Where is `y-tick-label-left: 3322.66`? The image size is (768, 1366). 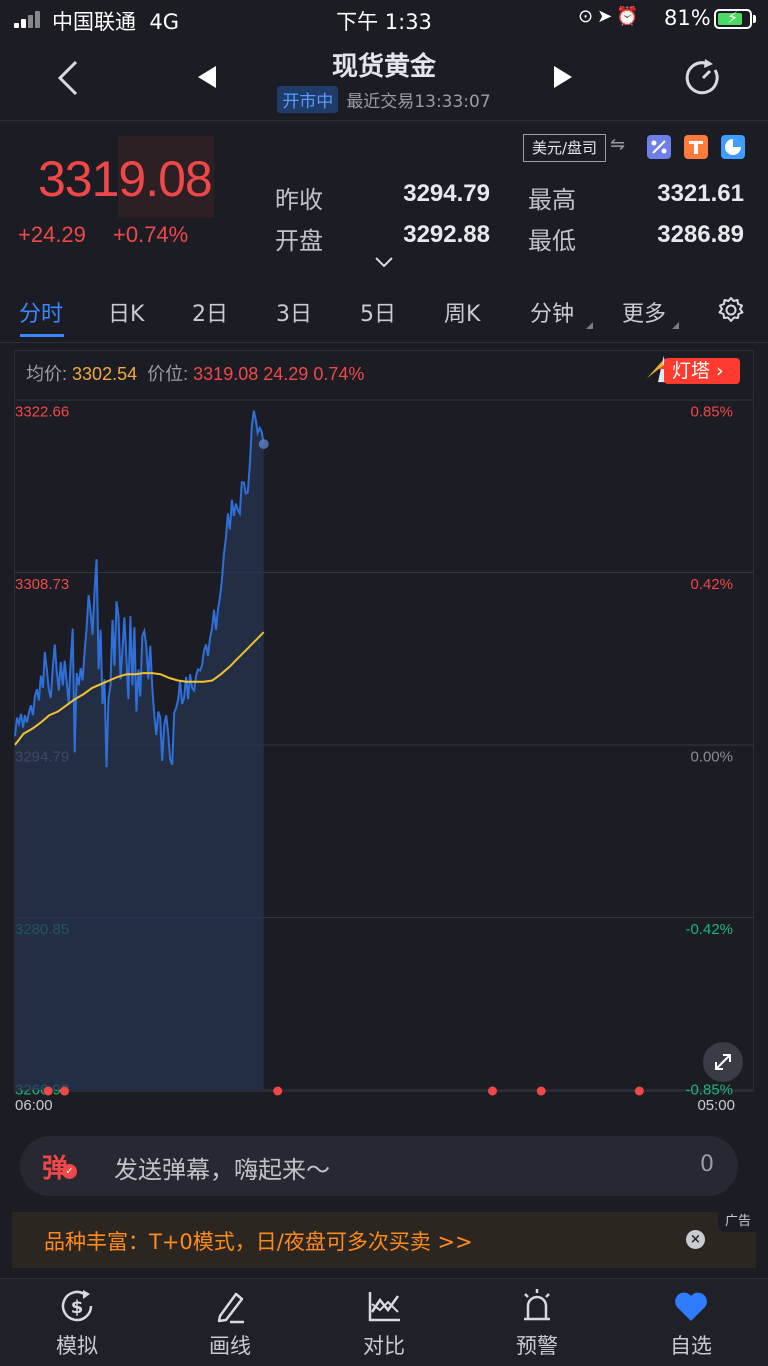
y-tick-label-left: 3322.66 is located at coordinates (42, 411).